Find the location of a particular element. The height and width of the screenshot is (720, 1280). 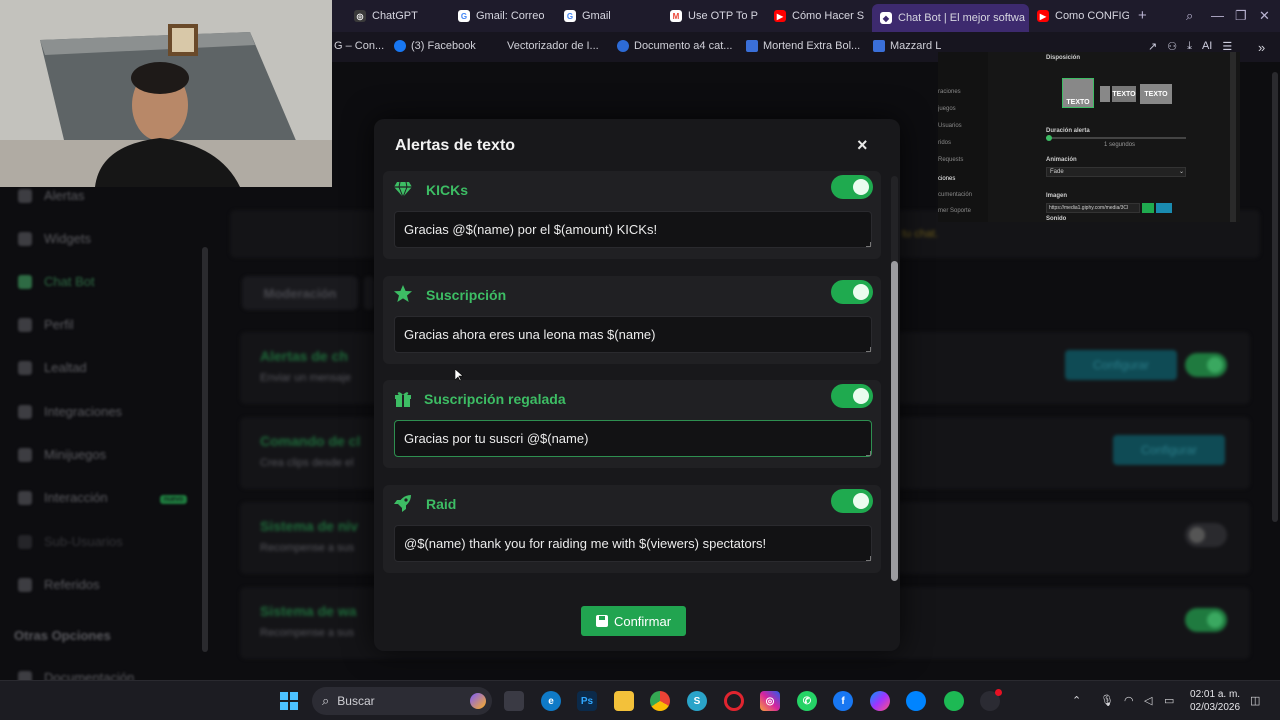

section-title: Comando de cl is located at coordinates (310, 441).